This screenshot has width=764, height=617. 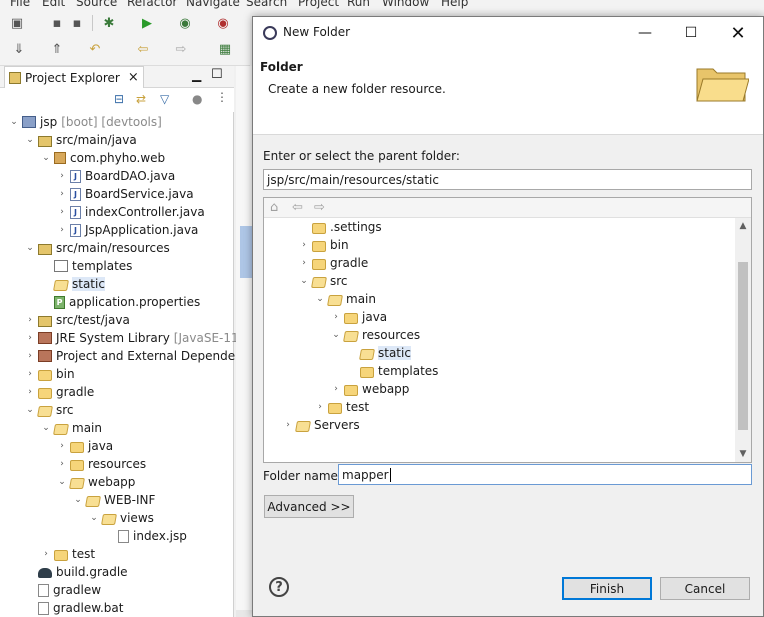 I want to click on advanced-button: Advanced >>, so click(x=309, y=506).